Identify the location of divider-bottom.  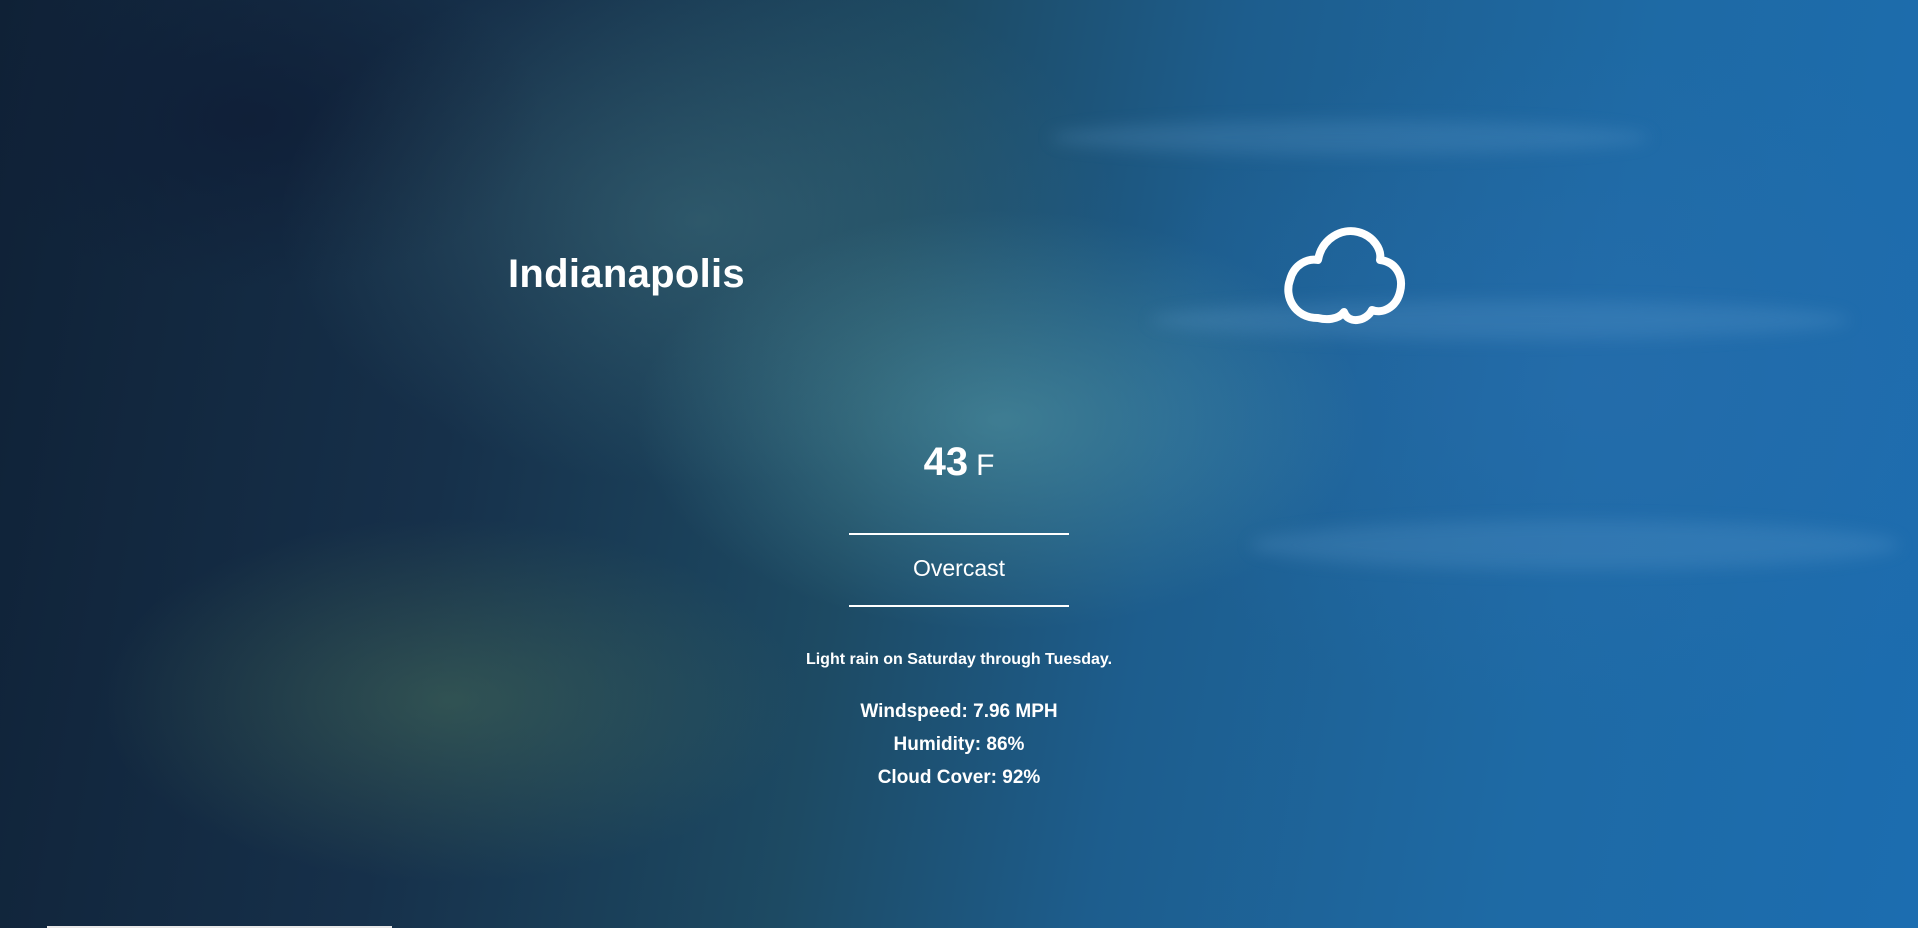
(959, 606).